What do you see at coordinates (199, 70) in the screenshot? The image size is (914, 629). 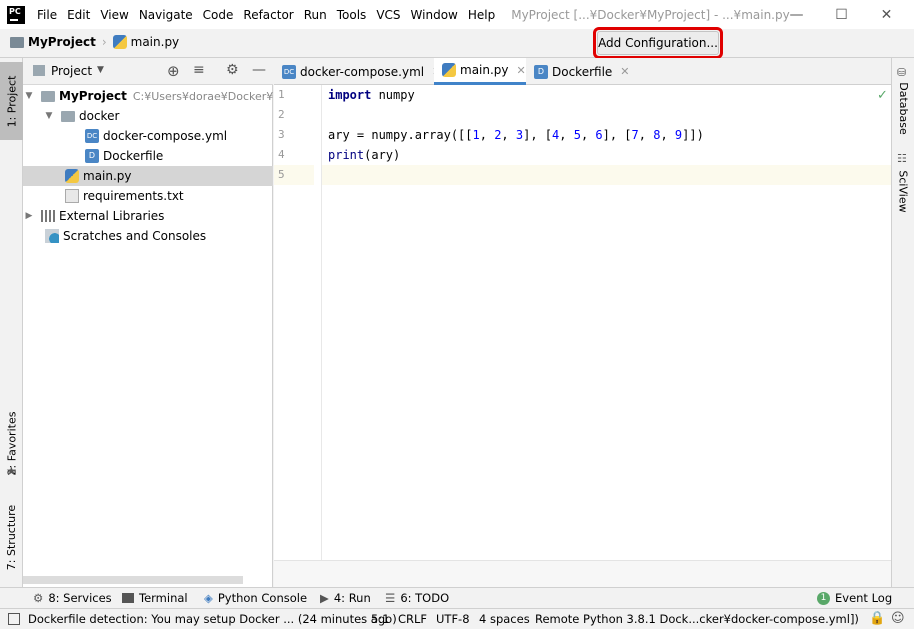 I see `collapse-all-icon: ≡` at bounding box center [199, 70].